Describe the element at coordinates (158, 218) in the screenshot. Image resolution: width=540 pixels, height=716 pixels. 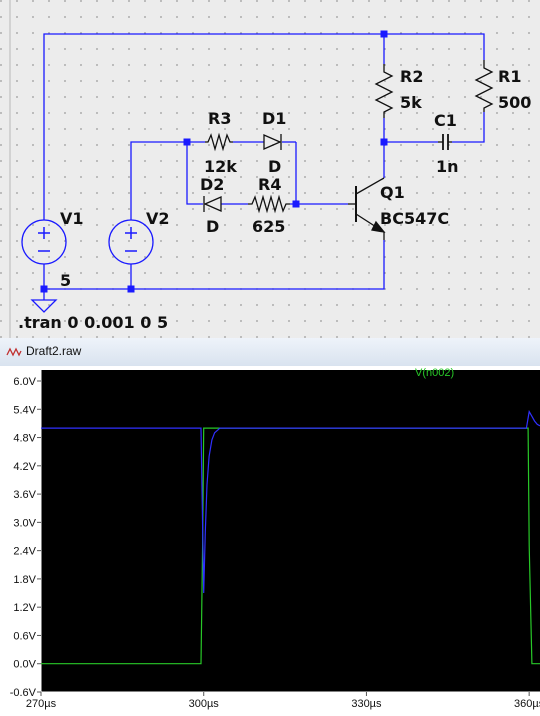
I see `v2-name: V2` at that location.